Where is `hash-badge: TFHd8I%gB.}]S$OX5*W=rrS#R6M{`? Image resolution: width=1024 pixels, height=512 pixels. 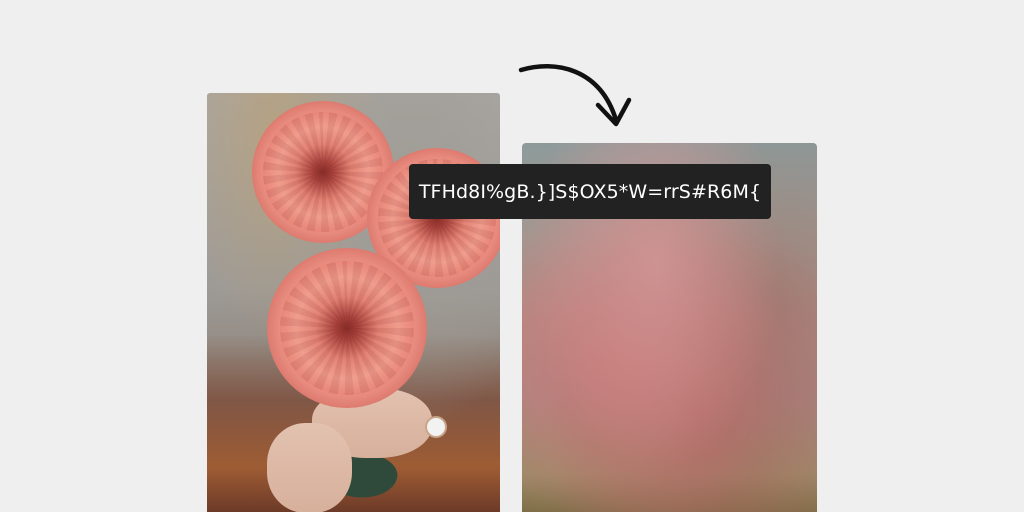 hash-badge: TFHd8I%gB.}]S$OX5*W=rrS#R6M{ is located at coordinates (590, 191).